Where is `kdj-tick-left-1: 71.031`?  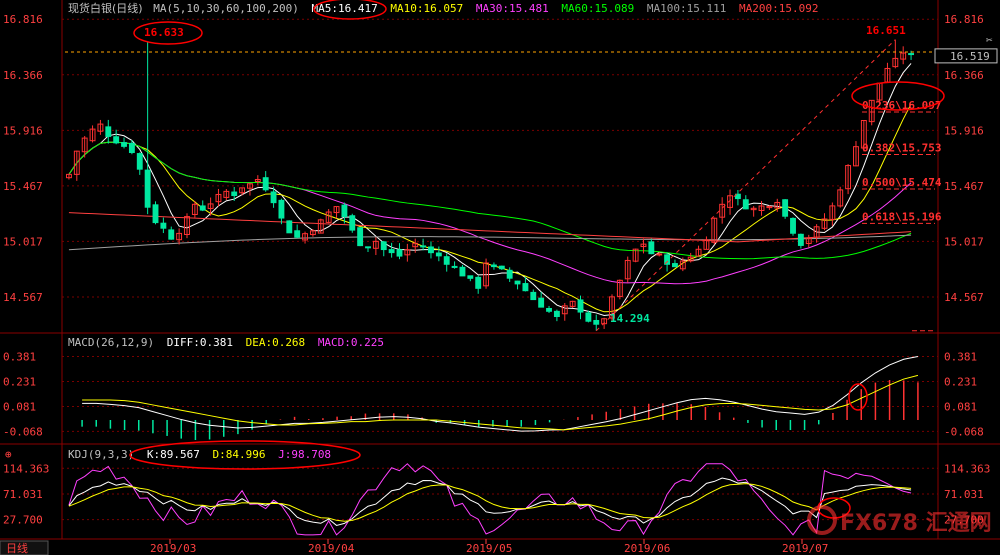 kdj-tick-left-1: 71.031 is located at coordinates (23, 494).